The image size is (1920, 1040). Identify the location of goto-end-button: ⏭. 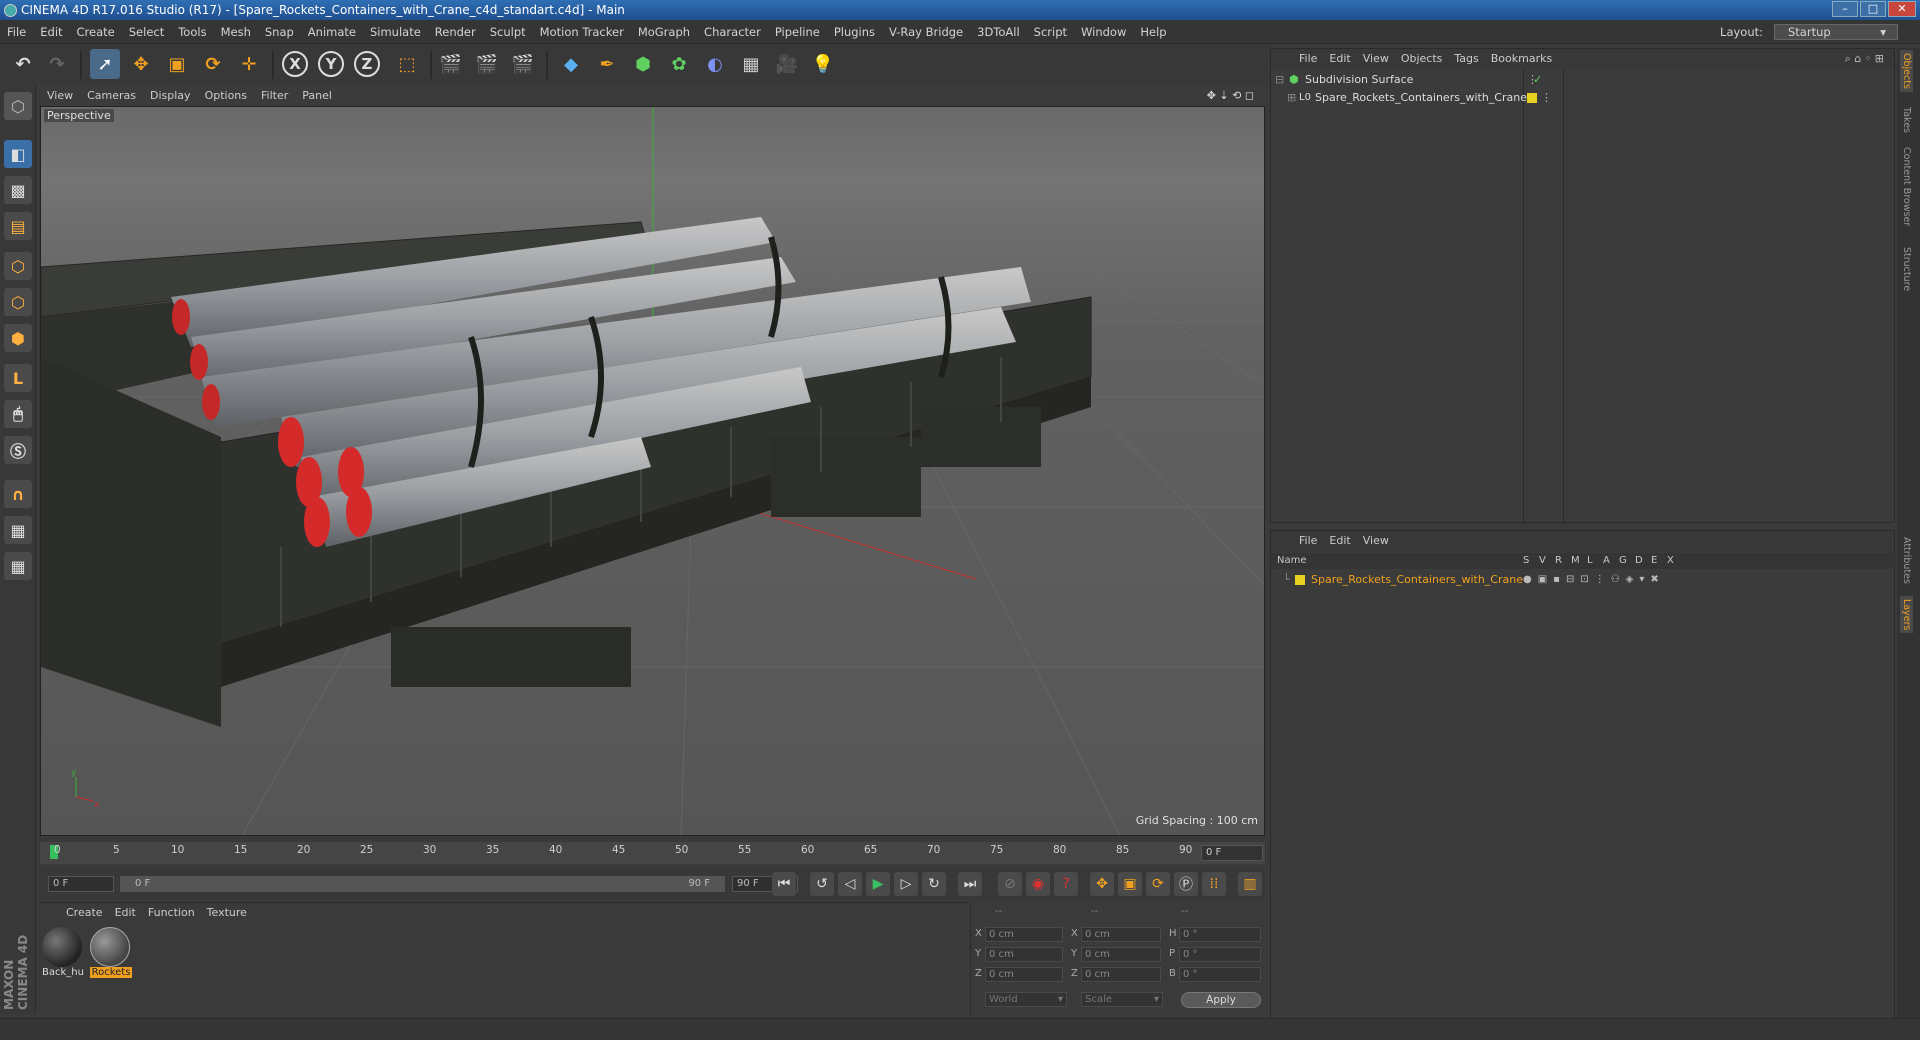
(970, 884).